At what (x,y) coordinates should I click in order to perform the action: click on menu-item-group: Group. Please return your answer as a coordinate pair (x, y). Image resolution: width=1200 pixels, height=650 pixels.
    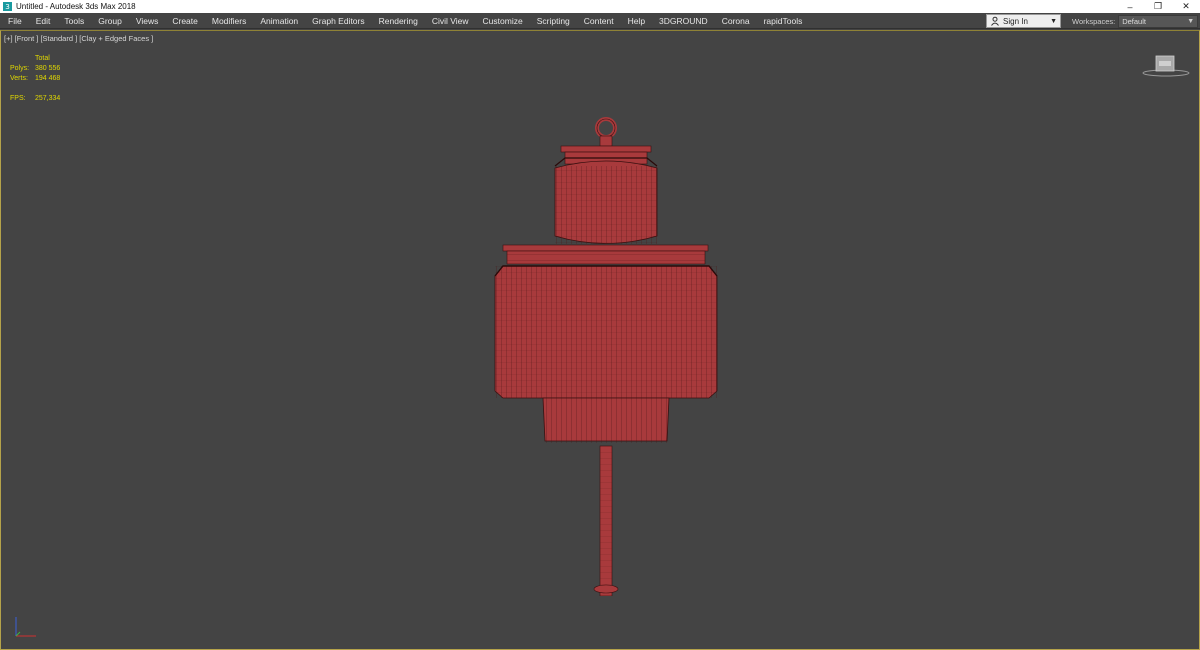
    Looking at the image, I should click on (110, 21).